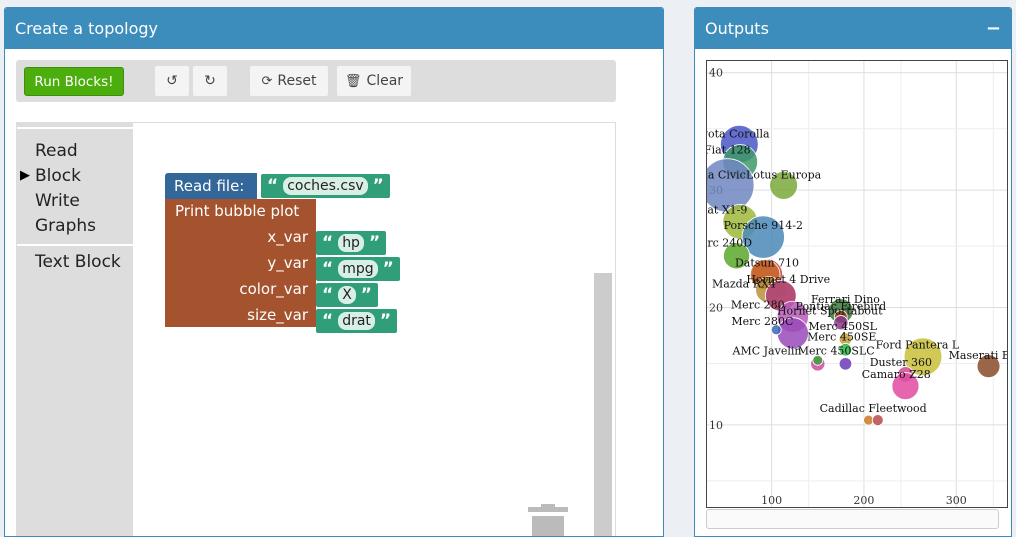 The image size is (1016, 537). I want to click on blocks-toolbar: Run Blocks! ↺ ↻ ⟳ Reset 🗑 Clear, so click(316, 81).